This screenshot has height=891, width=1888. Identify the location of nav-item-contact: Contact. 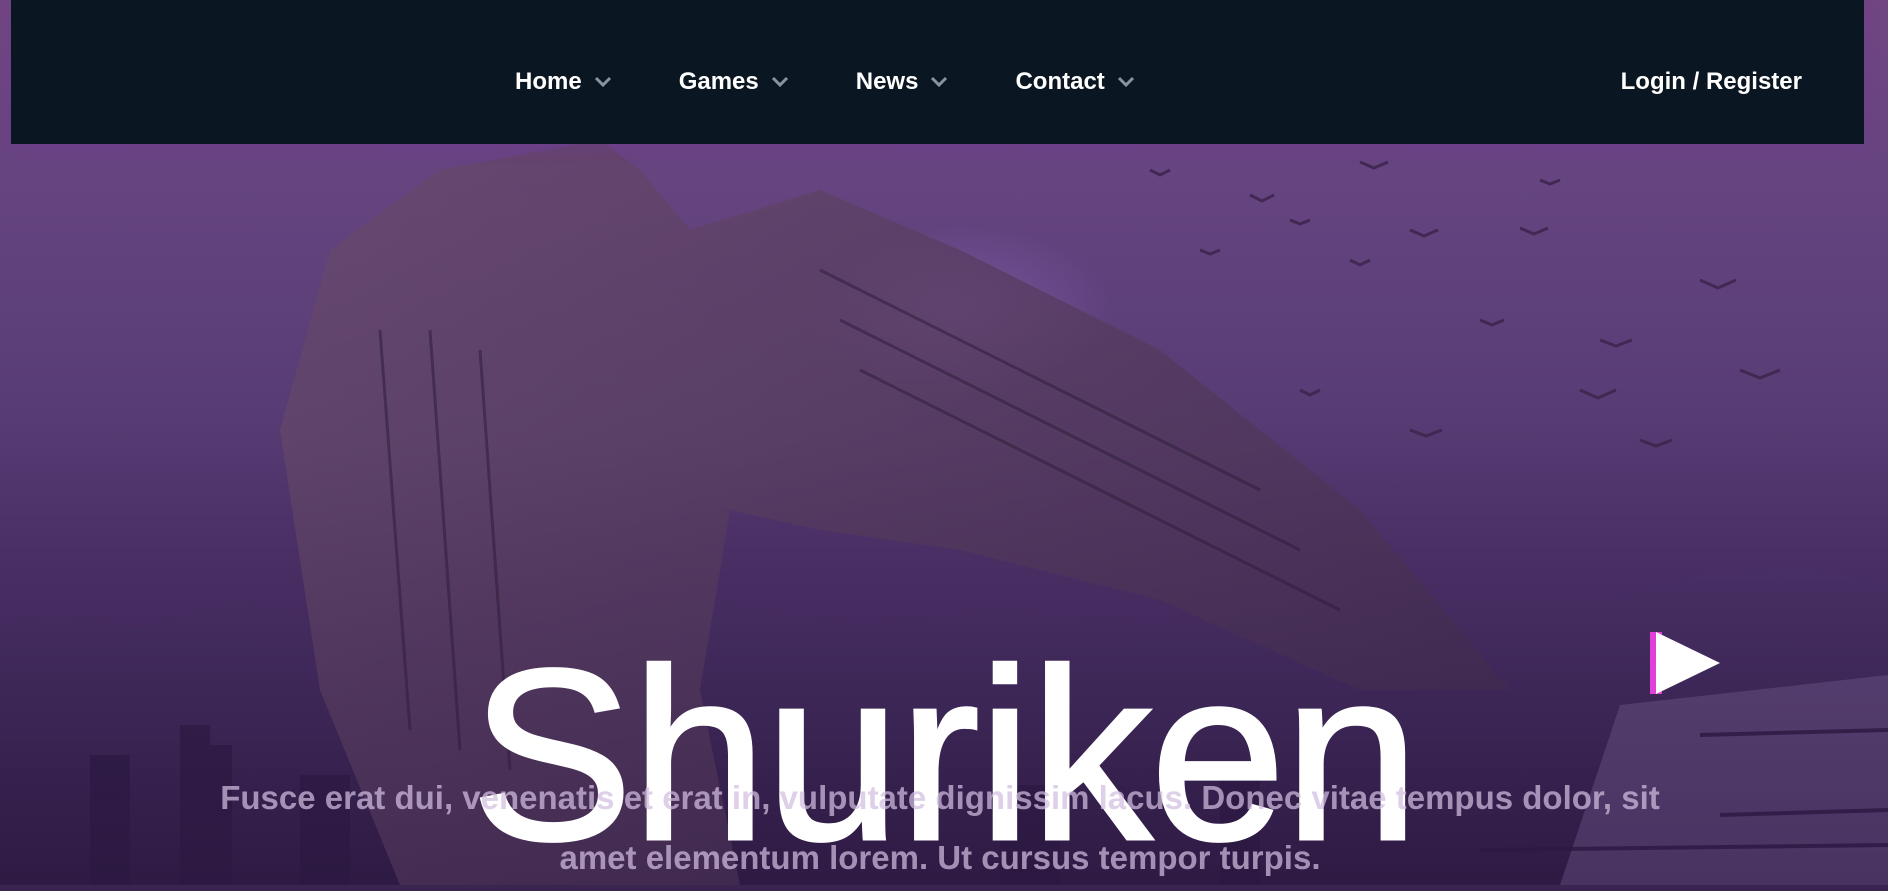
(1074, 82).